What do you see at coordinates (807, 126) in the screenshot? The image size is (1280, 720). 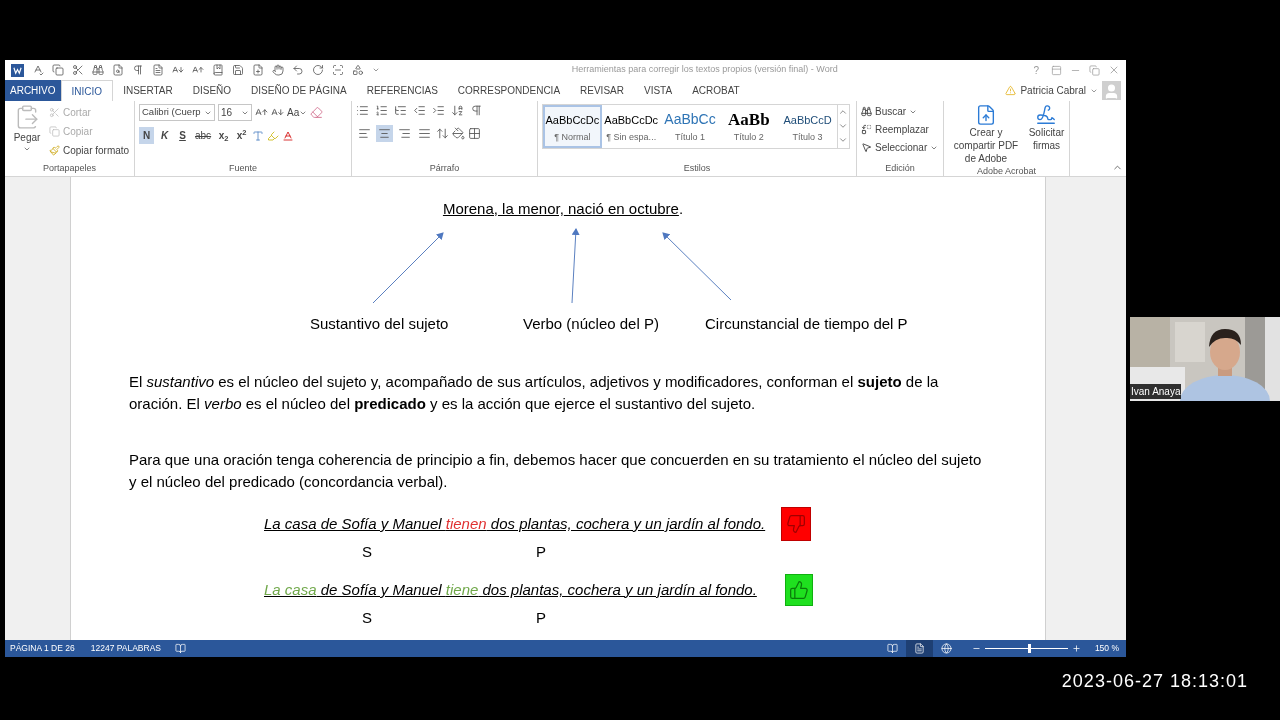 I see `style-item: AaBbCcD Título 3` at bounding box center [807, 126].